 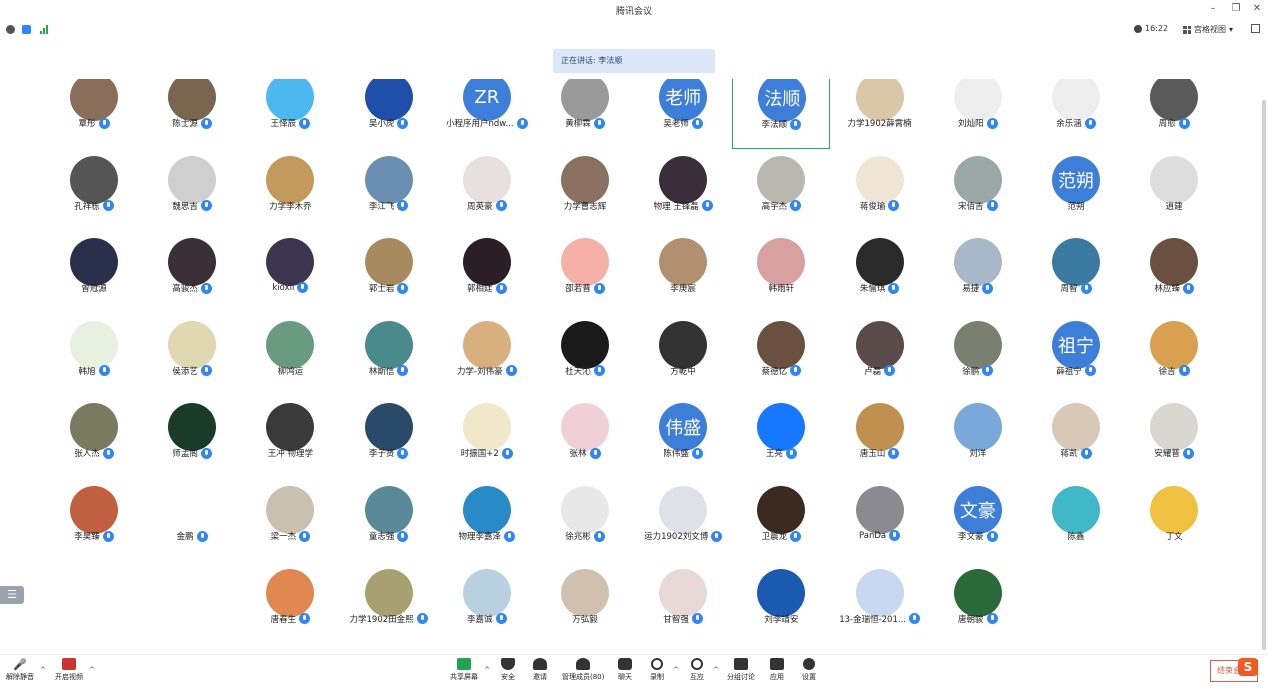 I want to click on participant-tile: 柳鸿运, so click(x=290, y=356).